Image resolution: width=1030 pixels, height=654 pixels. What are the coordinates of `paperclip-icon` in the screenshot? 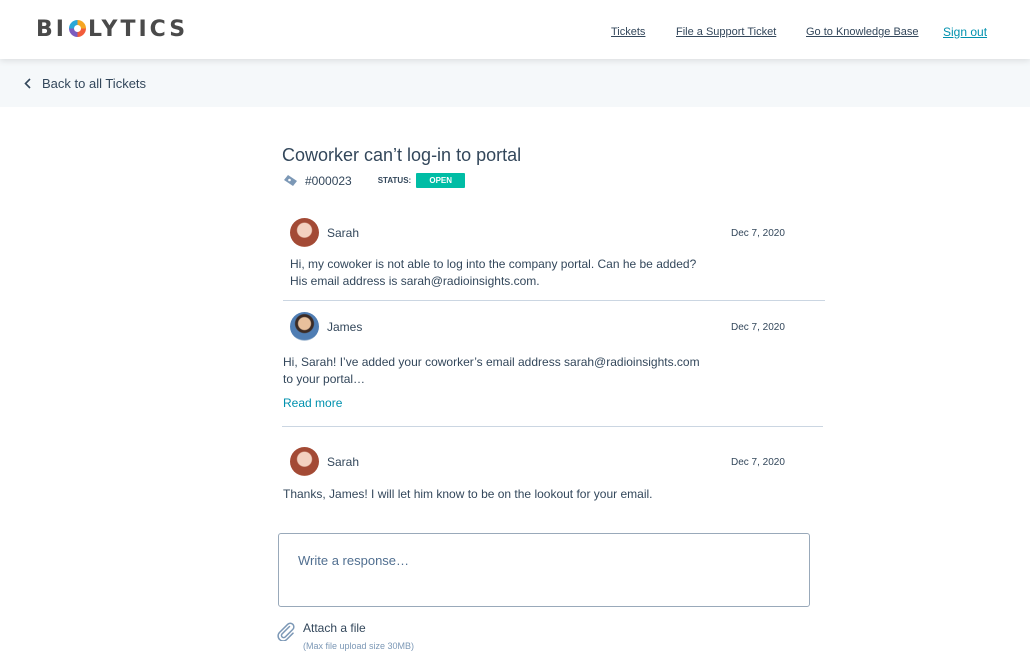 It's located at (286, 631).